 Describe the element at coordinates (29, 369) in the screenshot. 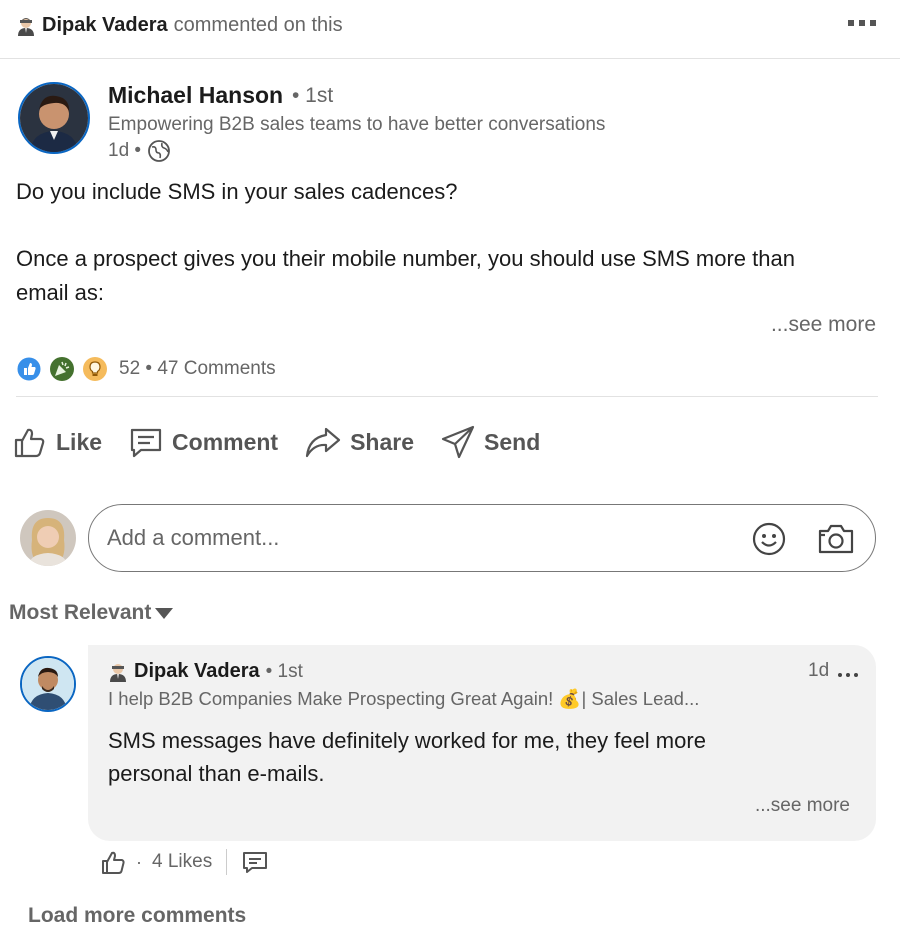

I see `like-reaction-icon` at that location.